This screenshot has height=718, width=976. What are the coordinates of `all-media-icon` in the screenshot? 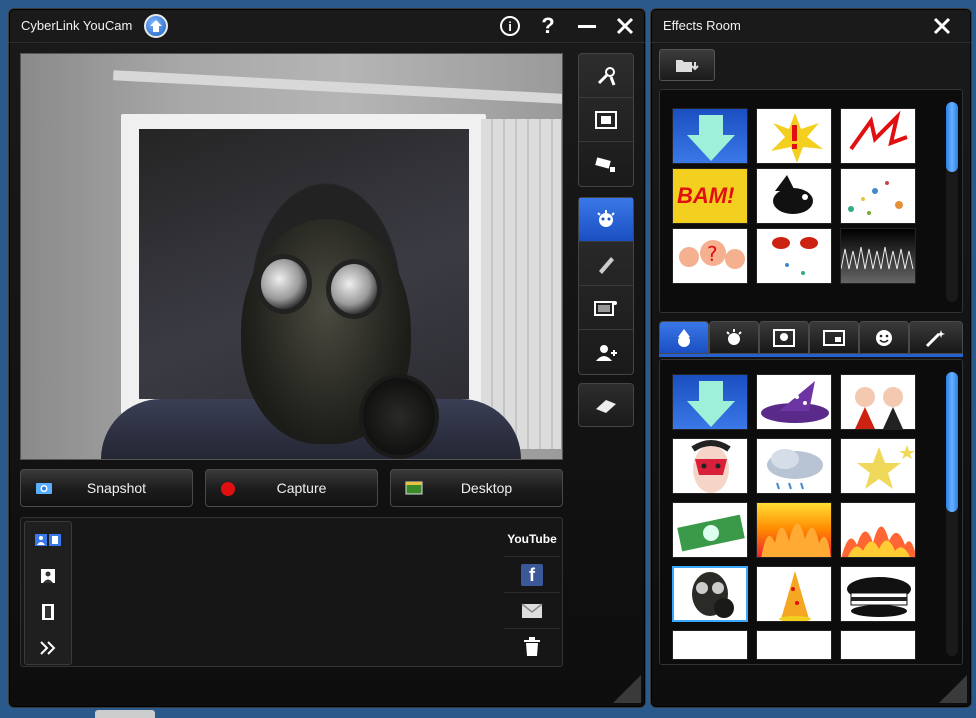 It's located at (48, 540).